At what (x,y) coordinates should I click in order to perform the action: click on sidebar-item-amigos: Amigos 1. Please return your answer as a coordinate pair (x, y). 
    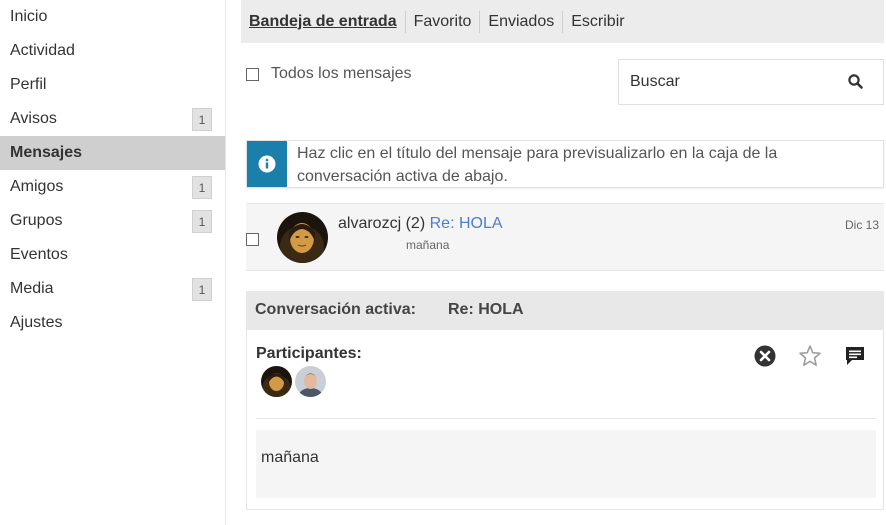
    Looking at the image, I should click on (112, 187).